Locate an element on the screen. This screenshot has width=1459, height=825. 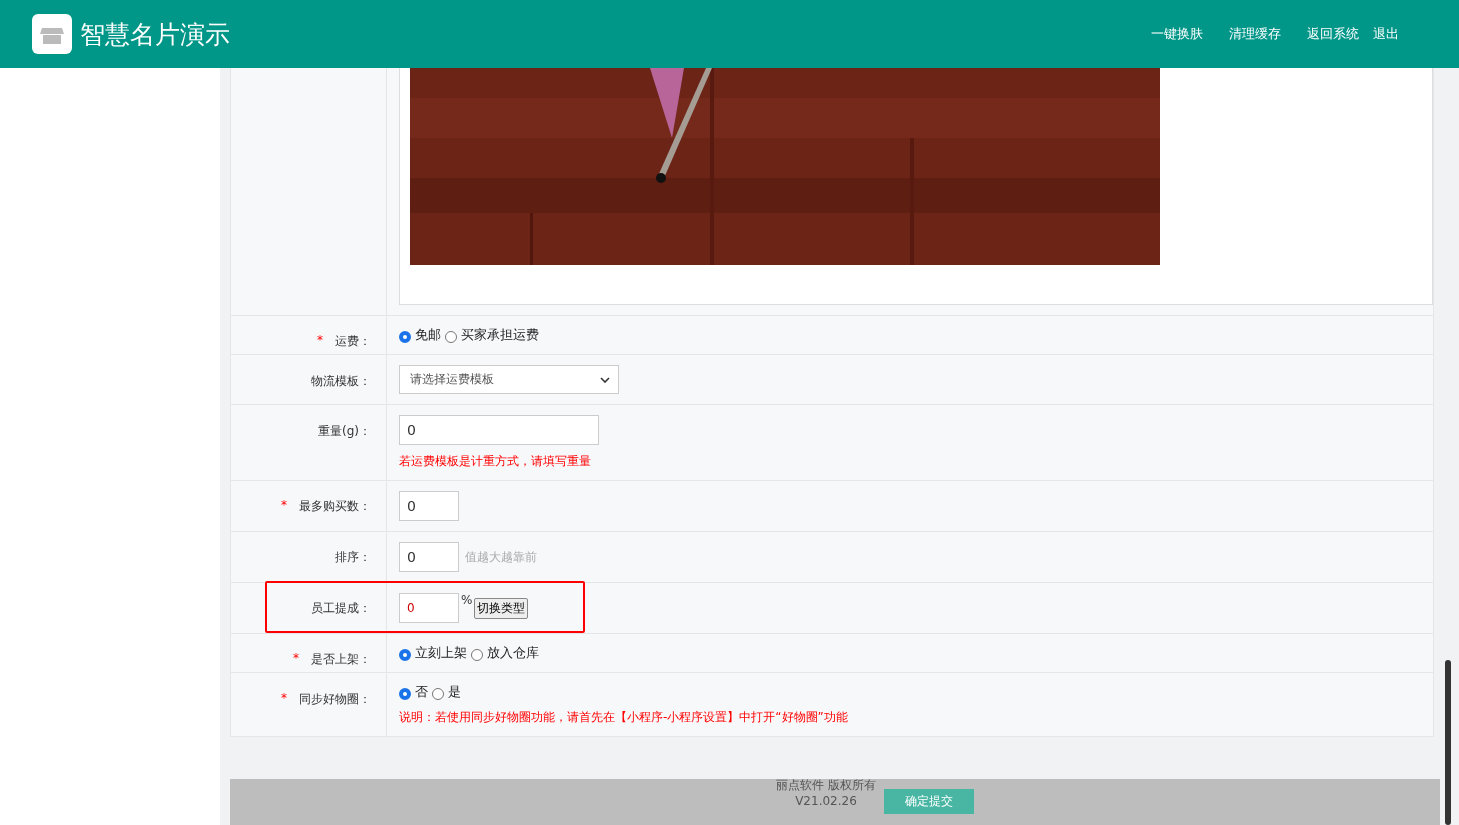
field-label: 排序： is located at coordinates (353, 557).